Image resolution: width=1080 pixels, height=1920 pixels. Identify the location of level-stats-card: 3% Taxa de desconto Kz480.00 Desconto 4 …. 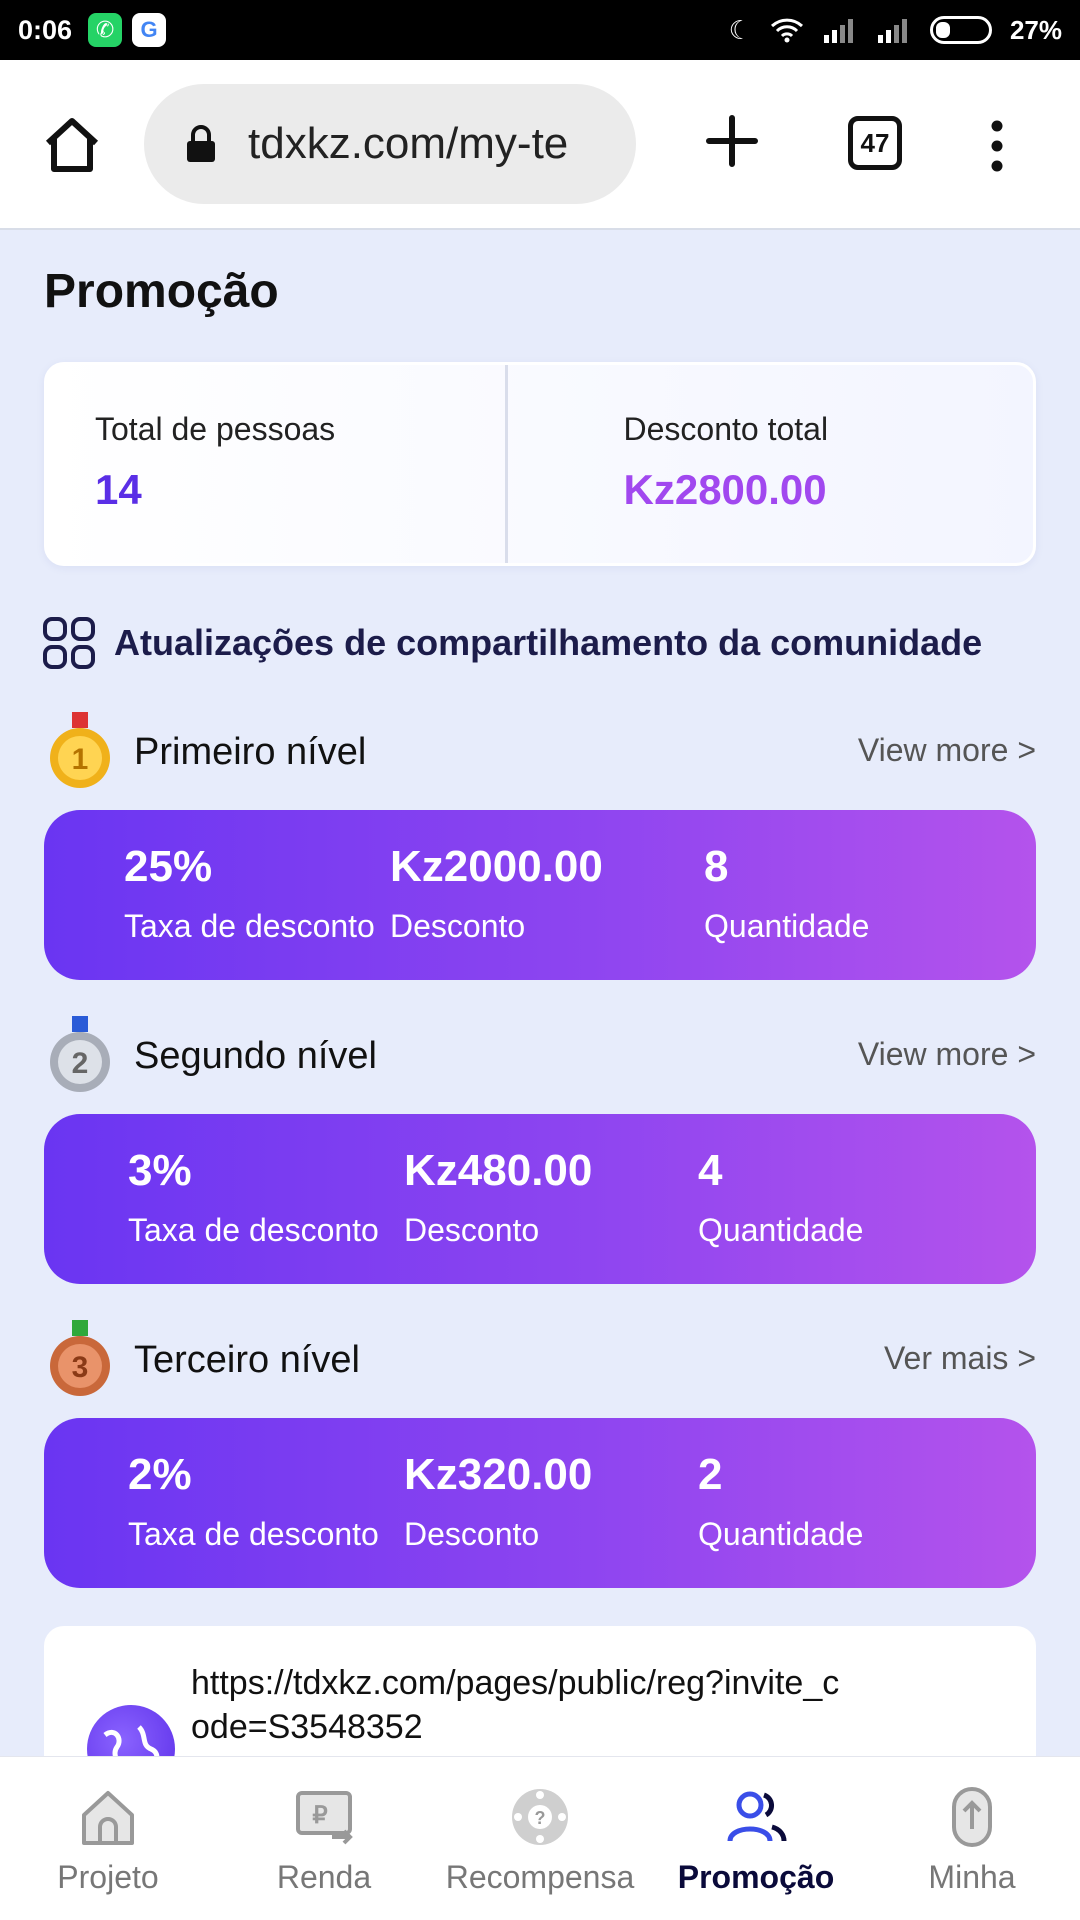
(540, 1199).